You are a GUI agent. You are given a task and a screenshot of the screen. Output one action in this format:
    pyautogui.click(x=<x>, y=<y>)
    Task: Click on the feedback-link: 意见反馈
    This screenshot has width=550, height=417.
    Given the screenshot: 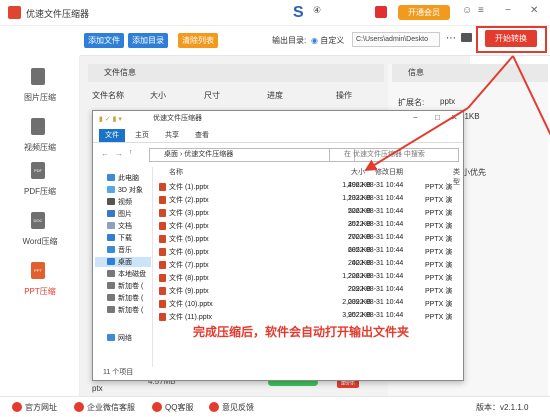 What is the action you would take?
    pyautogui.click(x=231, y=407)
    